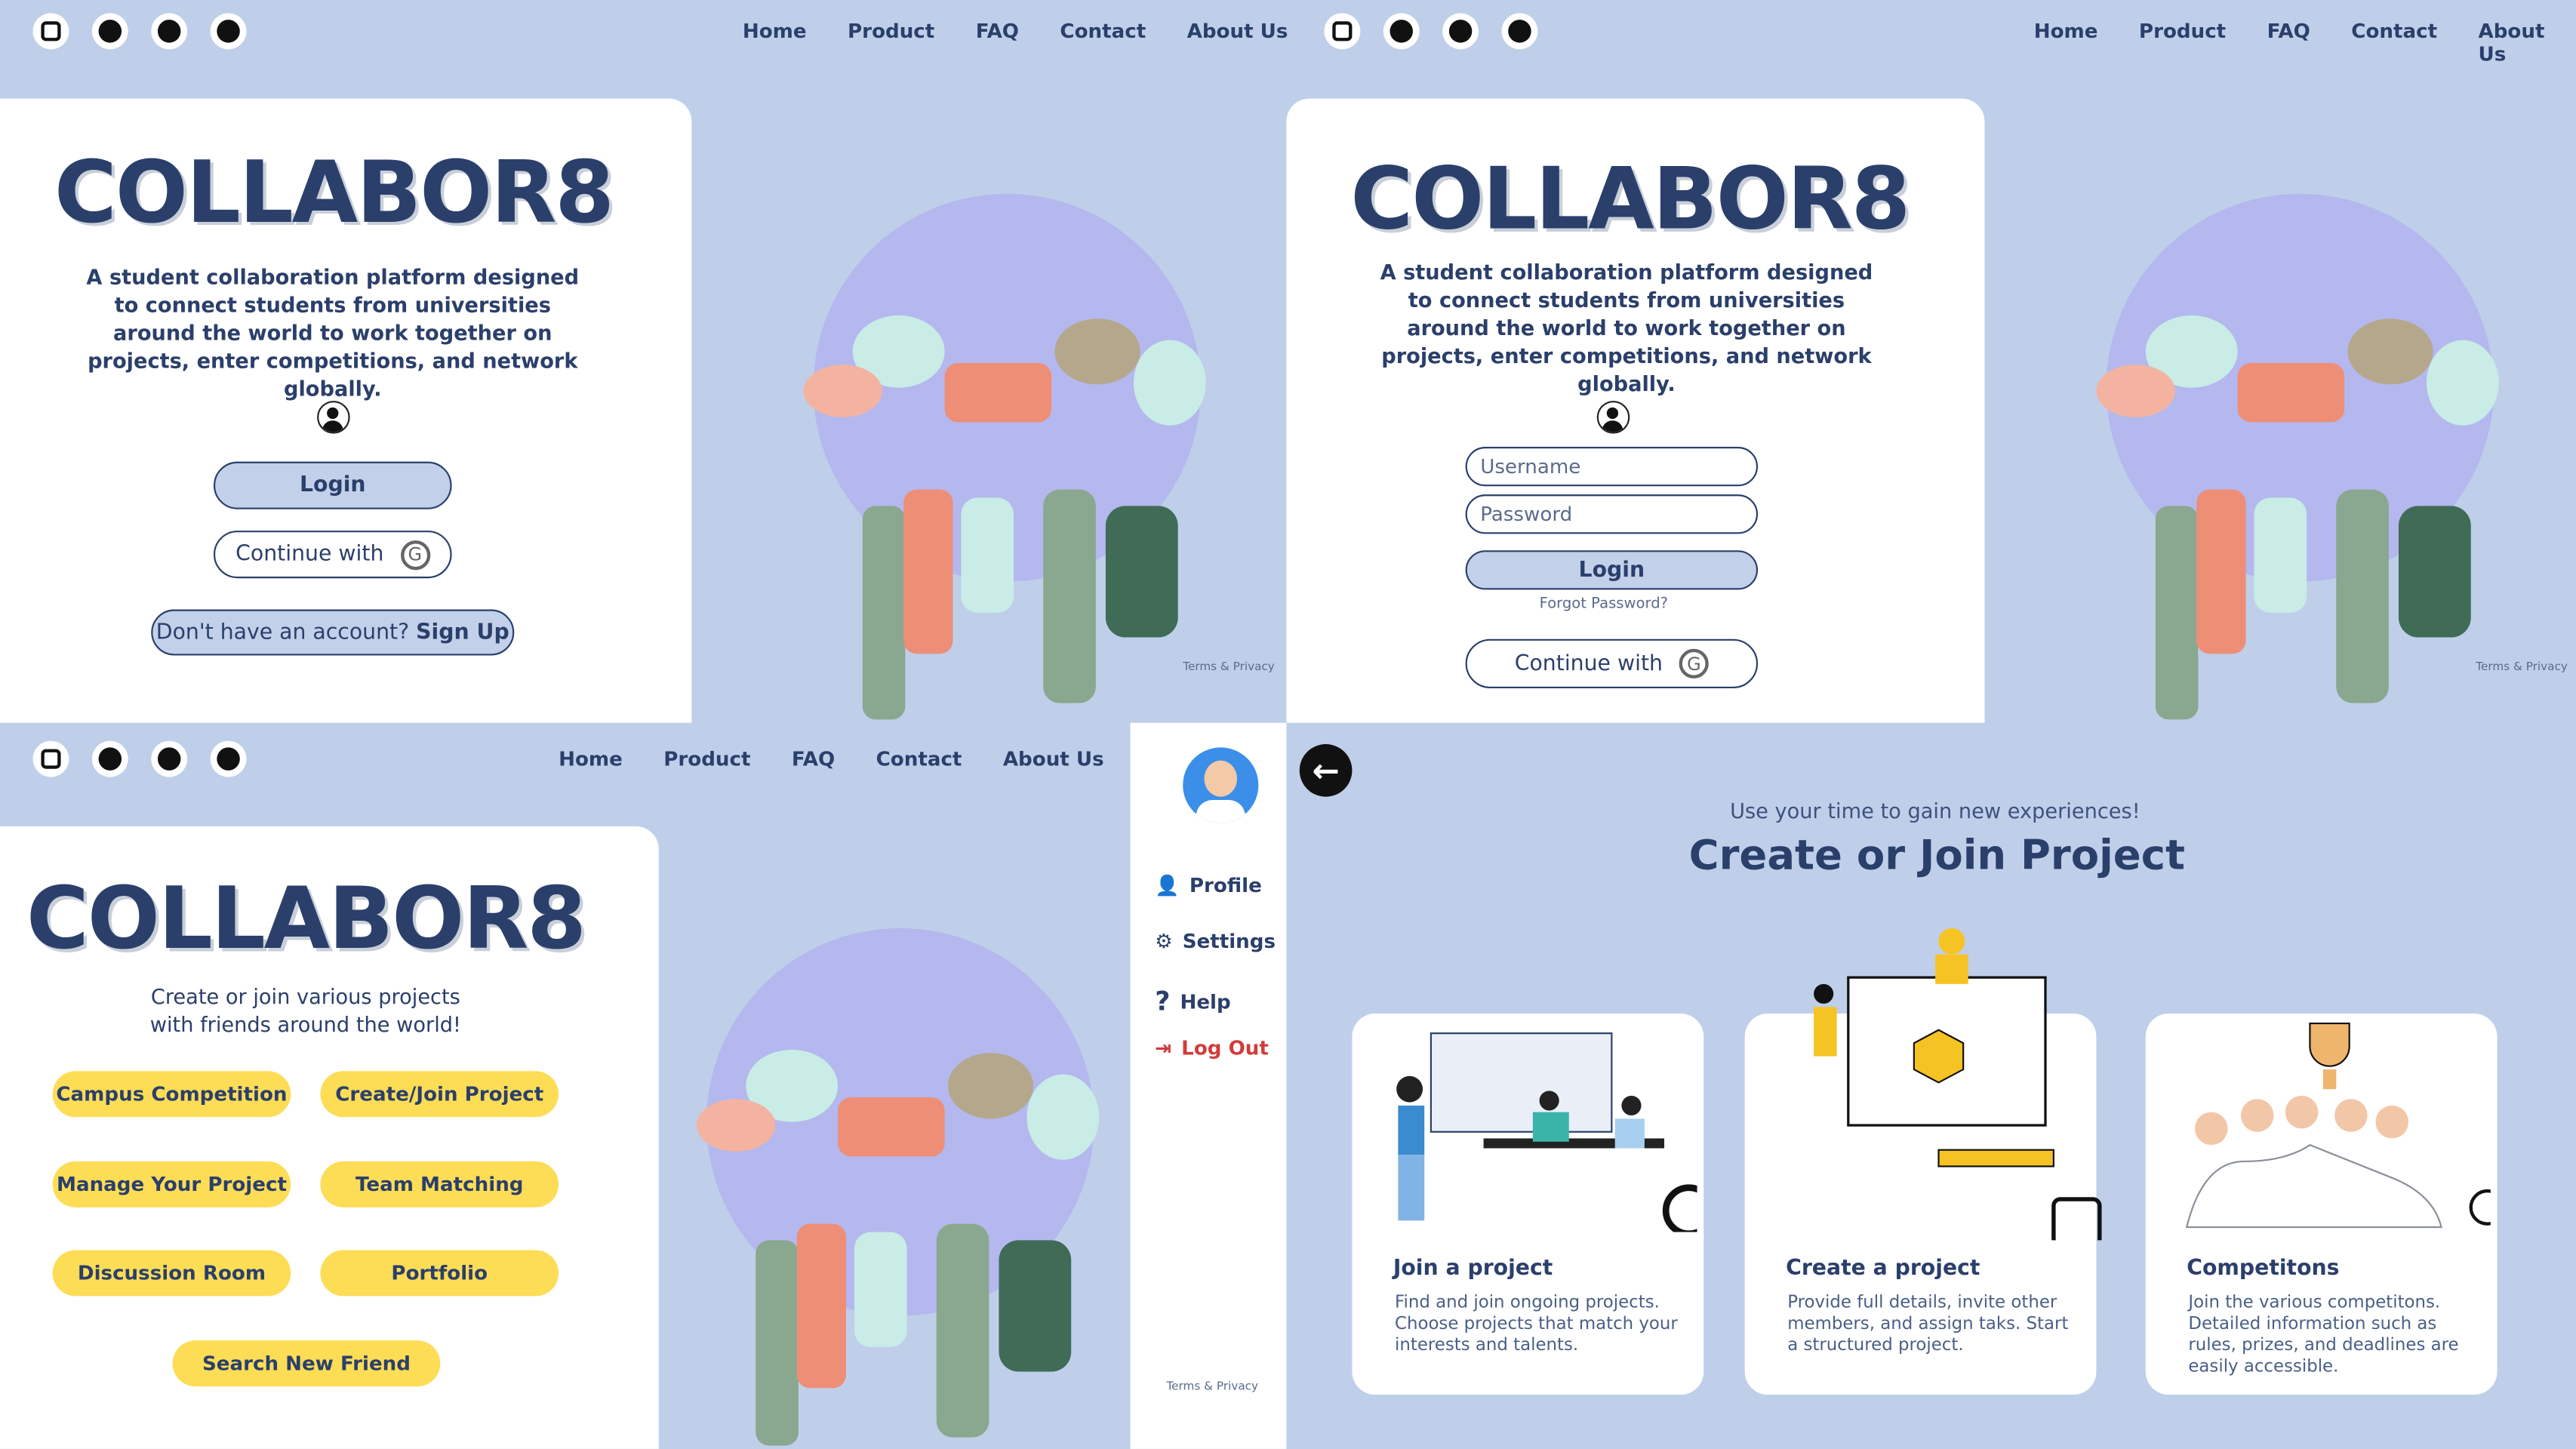 Image resolution: width=2576 pixels, height=1449 pixels. What do you see at coordinates (1604, 604) in the screenshot?
I see `forgot-password-link: Forgot Password?` at bounding box center [1604, 604].